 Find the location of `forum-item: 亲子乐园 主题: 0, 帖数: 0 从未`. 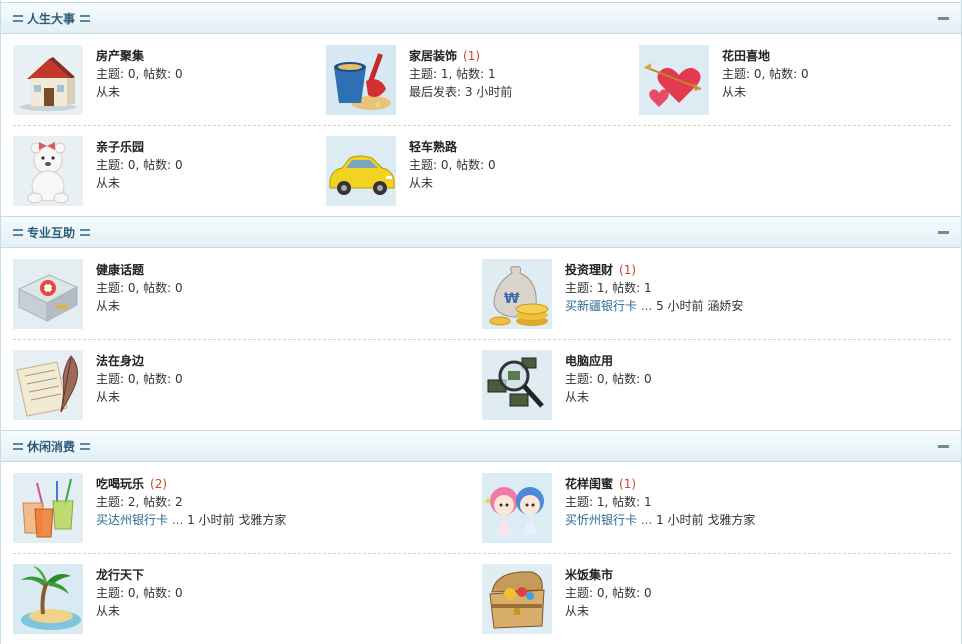

forum-item: 亲子乐园 主题: 0, 帖数: 0 从未 is located at coordinates (163, 172).